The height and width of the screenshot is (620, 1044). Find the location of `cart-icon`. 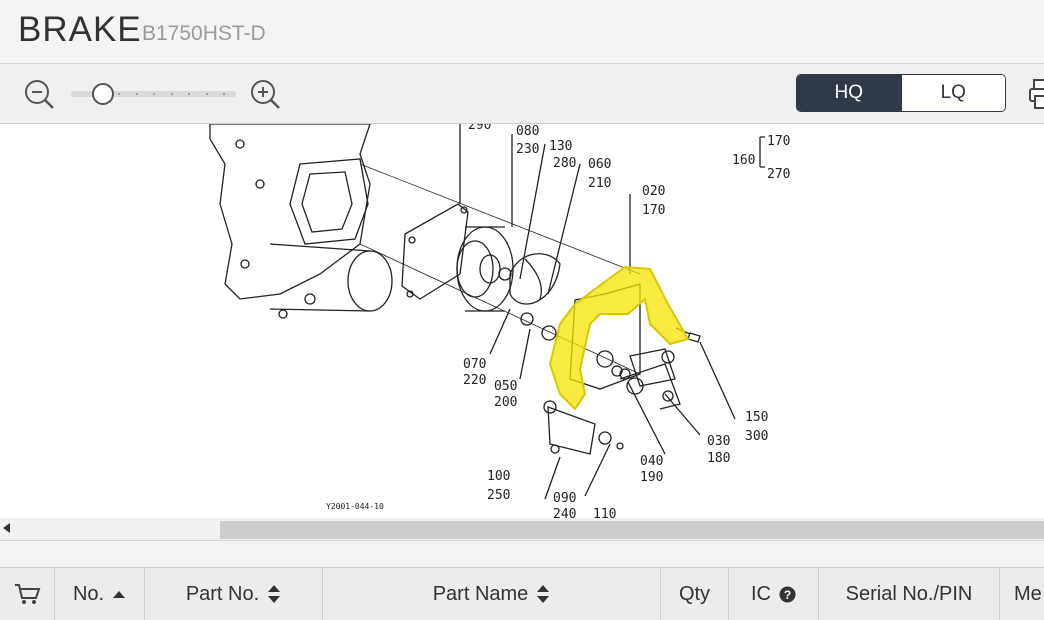

cart-icon is located at coordinates (27, 594).